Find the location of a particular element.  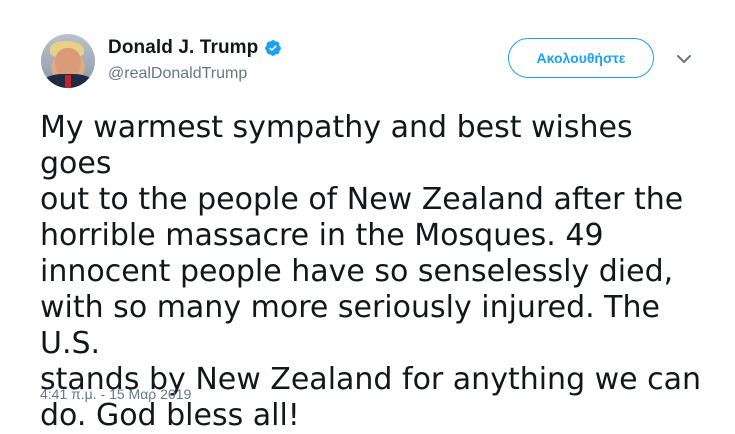

user-info: Donald J. Trump @realDonaldTrump is located at coordinates (195, 59).